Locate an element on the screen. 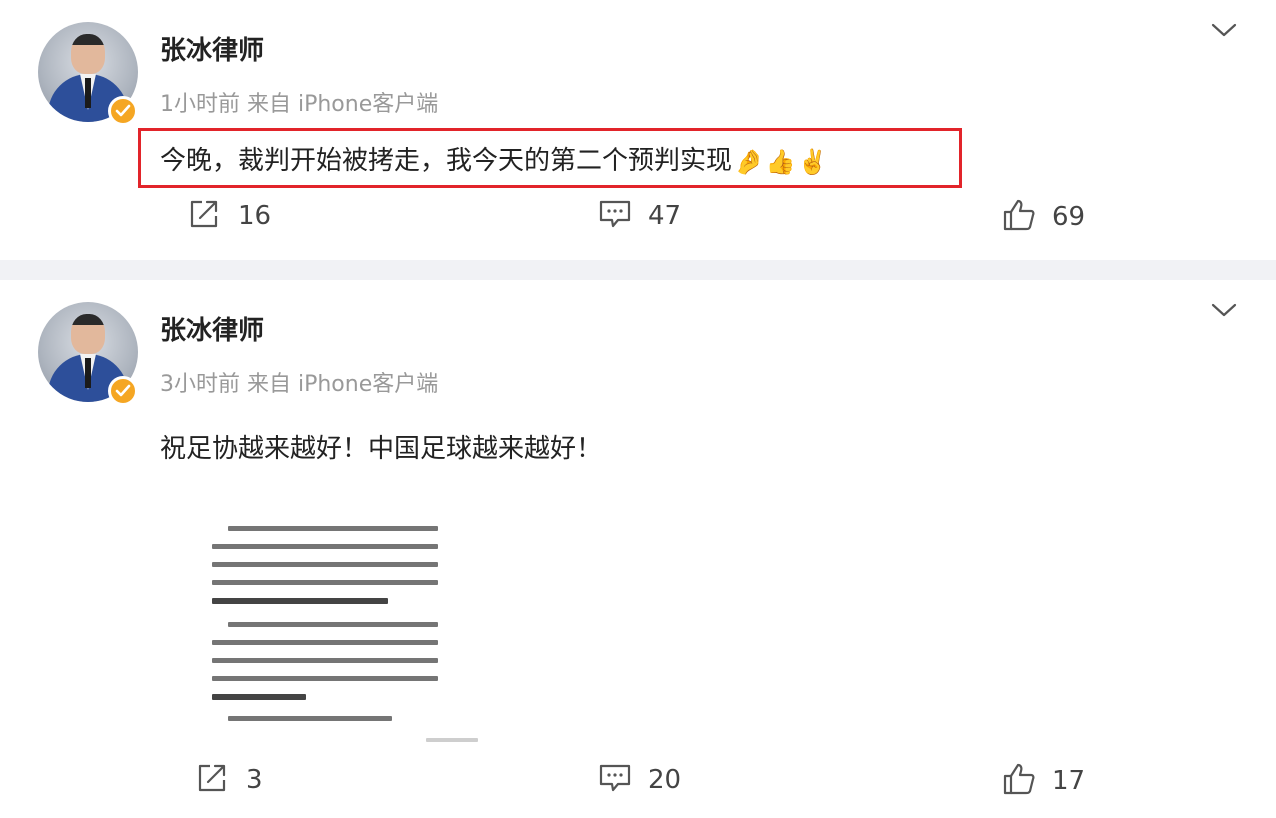 The height and width of the screenshot is (818, 1276). post-actions: 3 20 17 is located at coordinates (638, 782).